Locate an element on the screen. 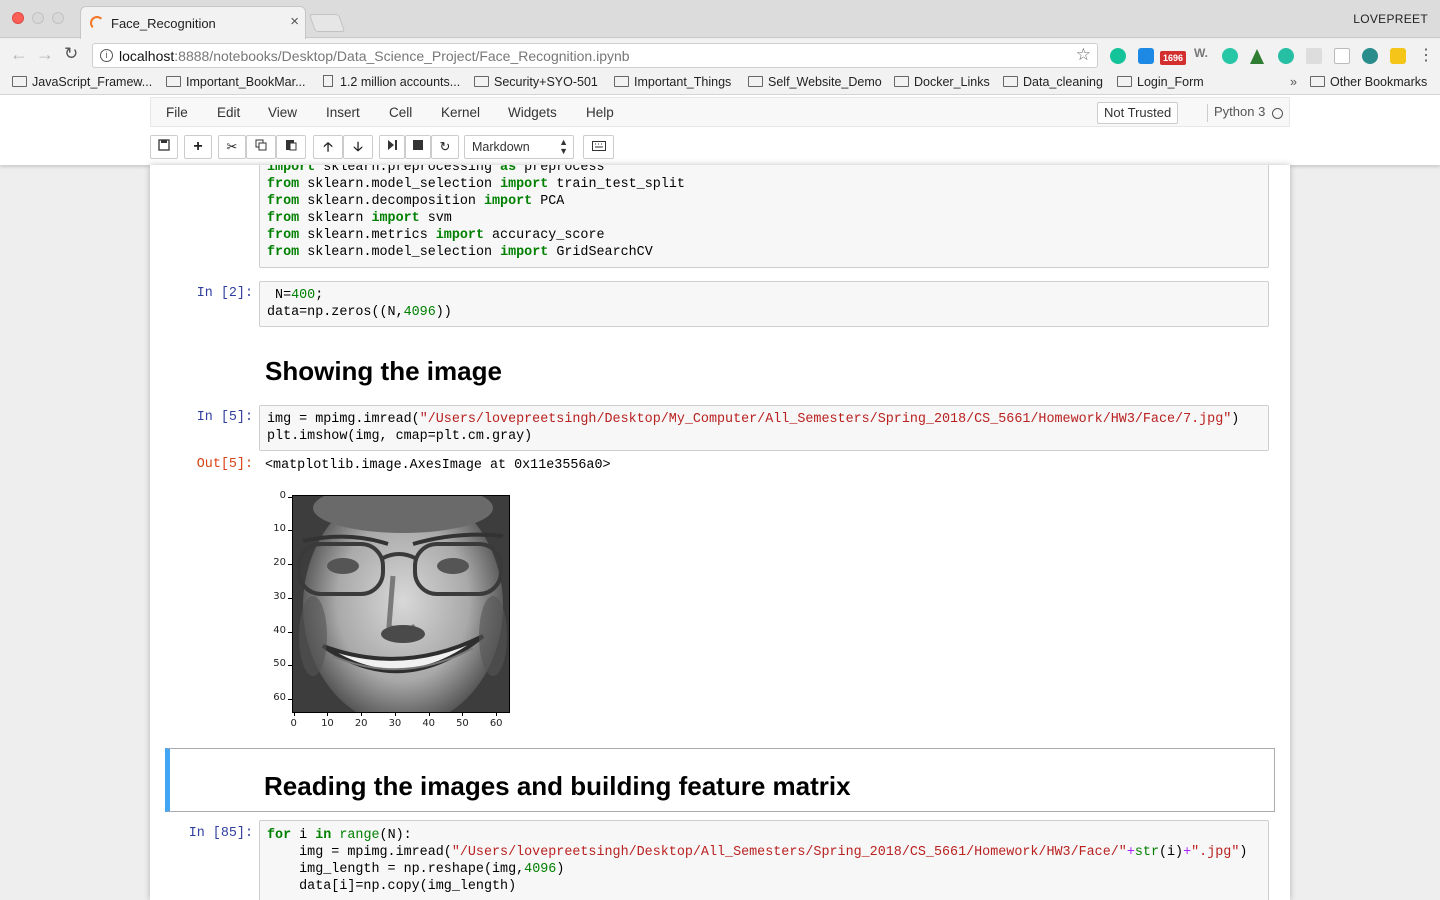 The height and width of the screenshot is (900, 1440). menu-widgets: Widgets is located at coordinates (532, 112).